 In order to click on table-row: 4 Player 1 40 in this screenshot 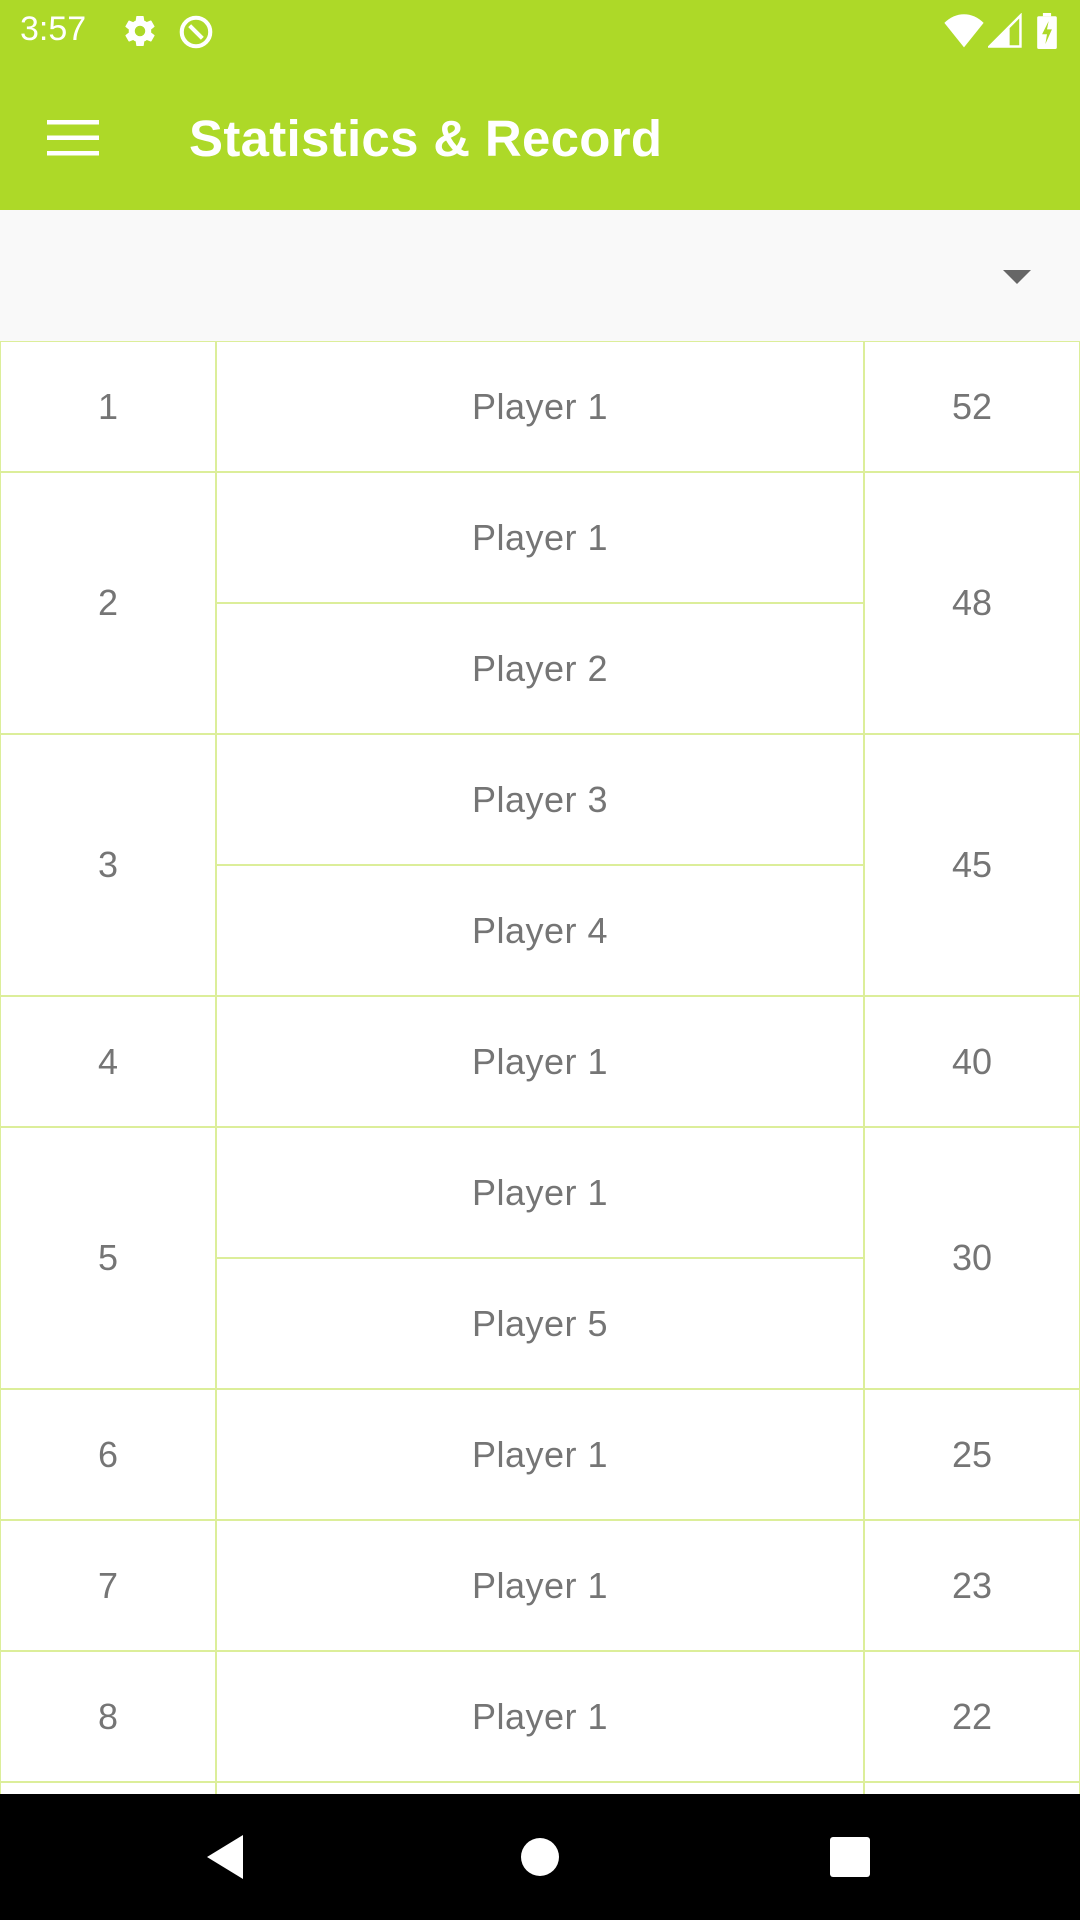, I will do `click(540, 1061)`.